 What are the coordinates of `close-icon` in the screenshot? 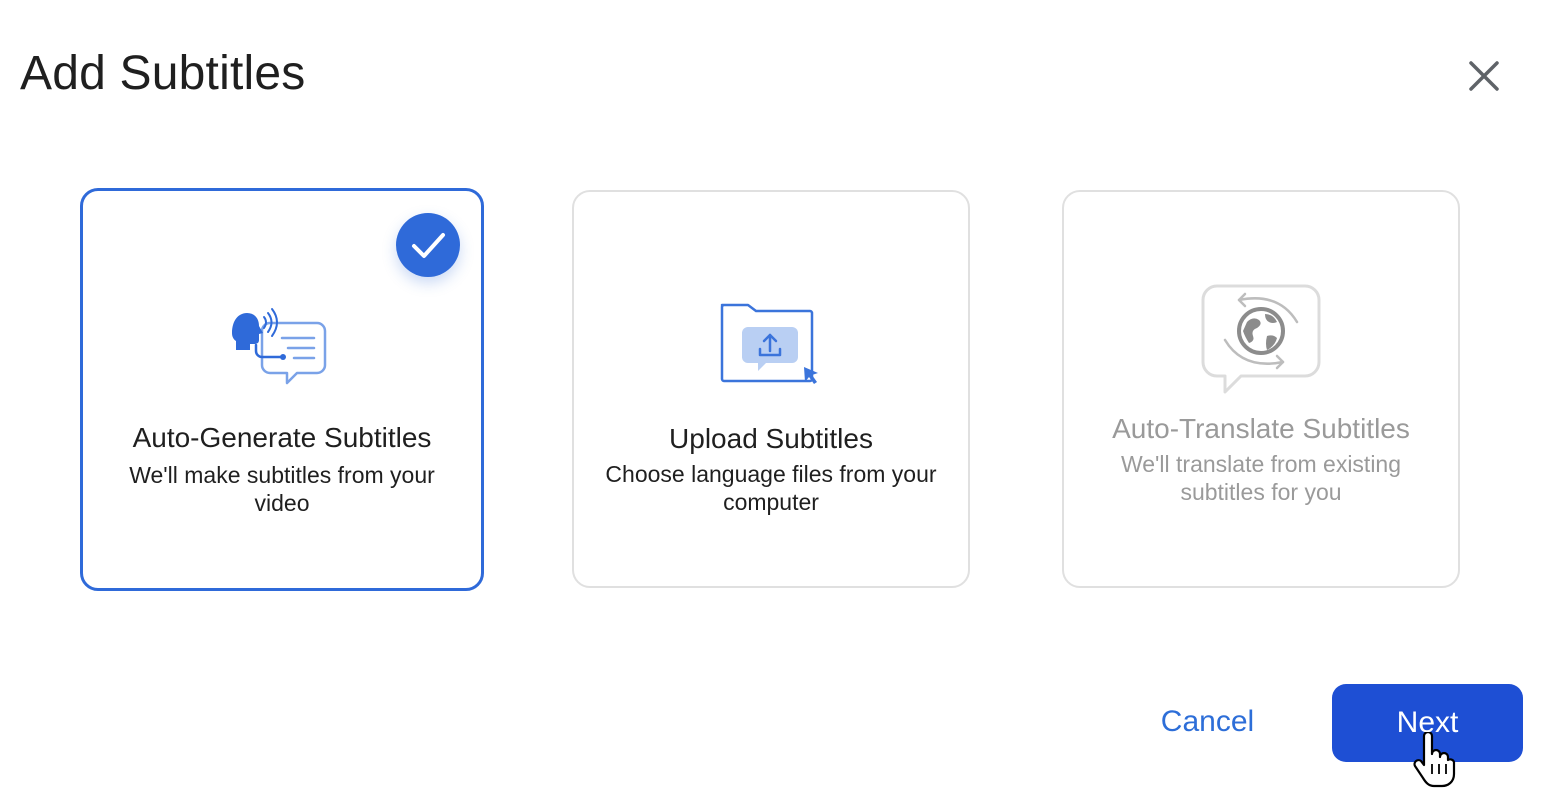 It's located at (1484, 76).